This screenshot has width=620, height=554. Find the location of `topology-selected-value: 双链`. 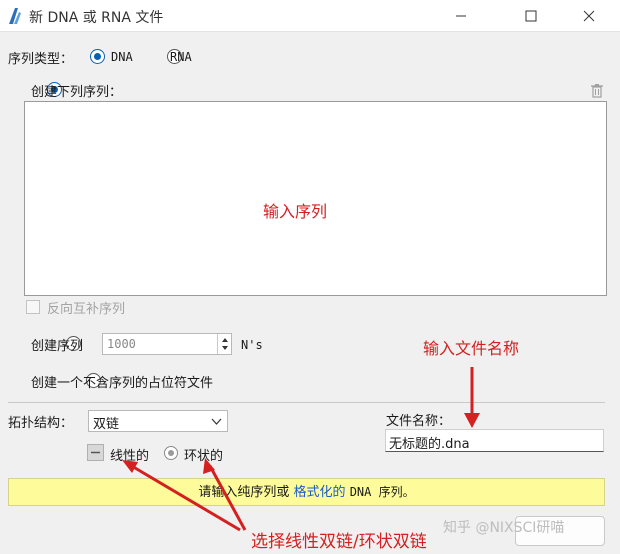

topology-selected-value: 双链 is located at coordinates (106, 424).